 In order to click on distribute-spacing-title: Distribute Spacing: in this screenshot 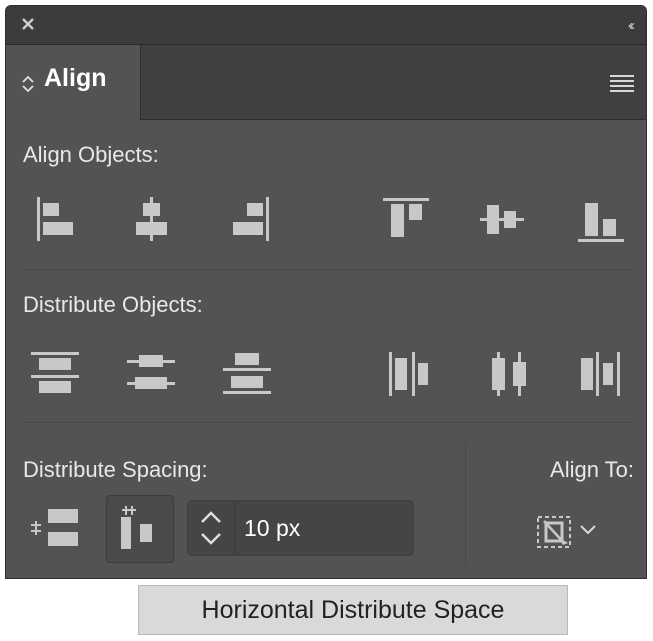, I will do `click(115, 469)`.